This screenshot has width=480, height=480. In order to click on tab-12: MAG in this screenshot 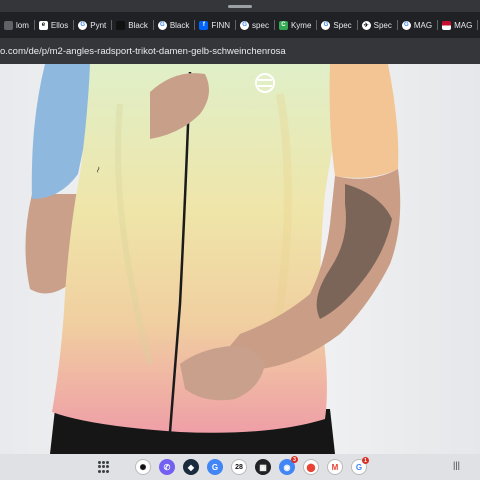, I will do `click(458, 25)`.